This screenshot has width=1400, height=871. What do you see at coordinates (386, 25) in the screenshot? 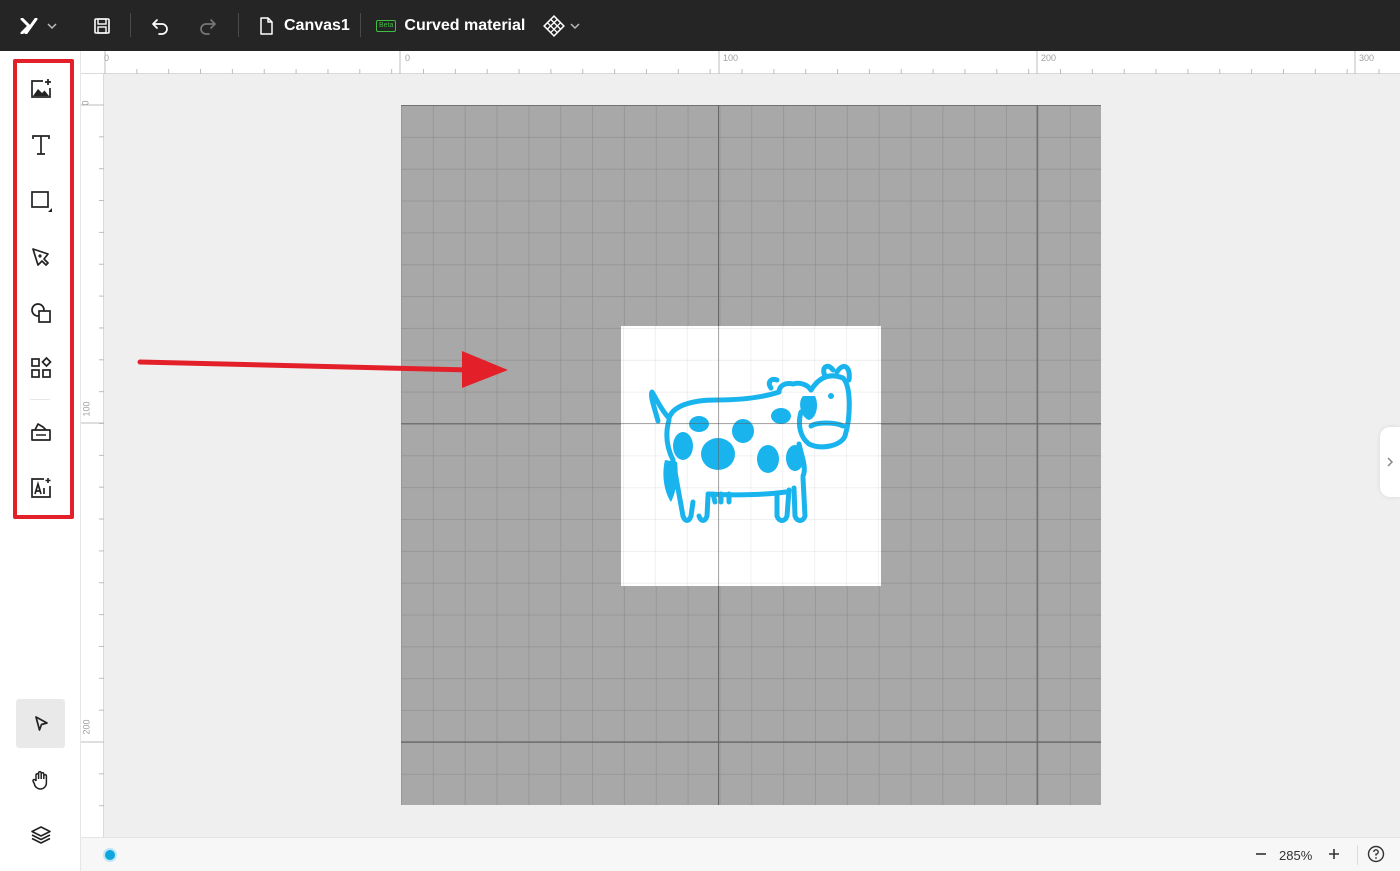
I see `beta-badge: Beta` at bounding box center [386, 25].